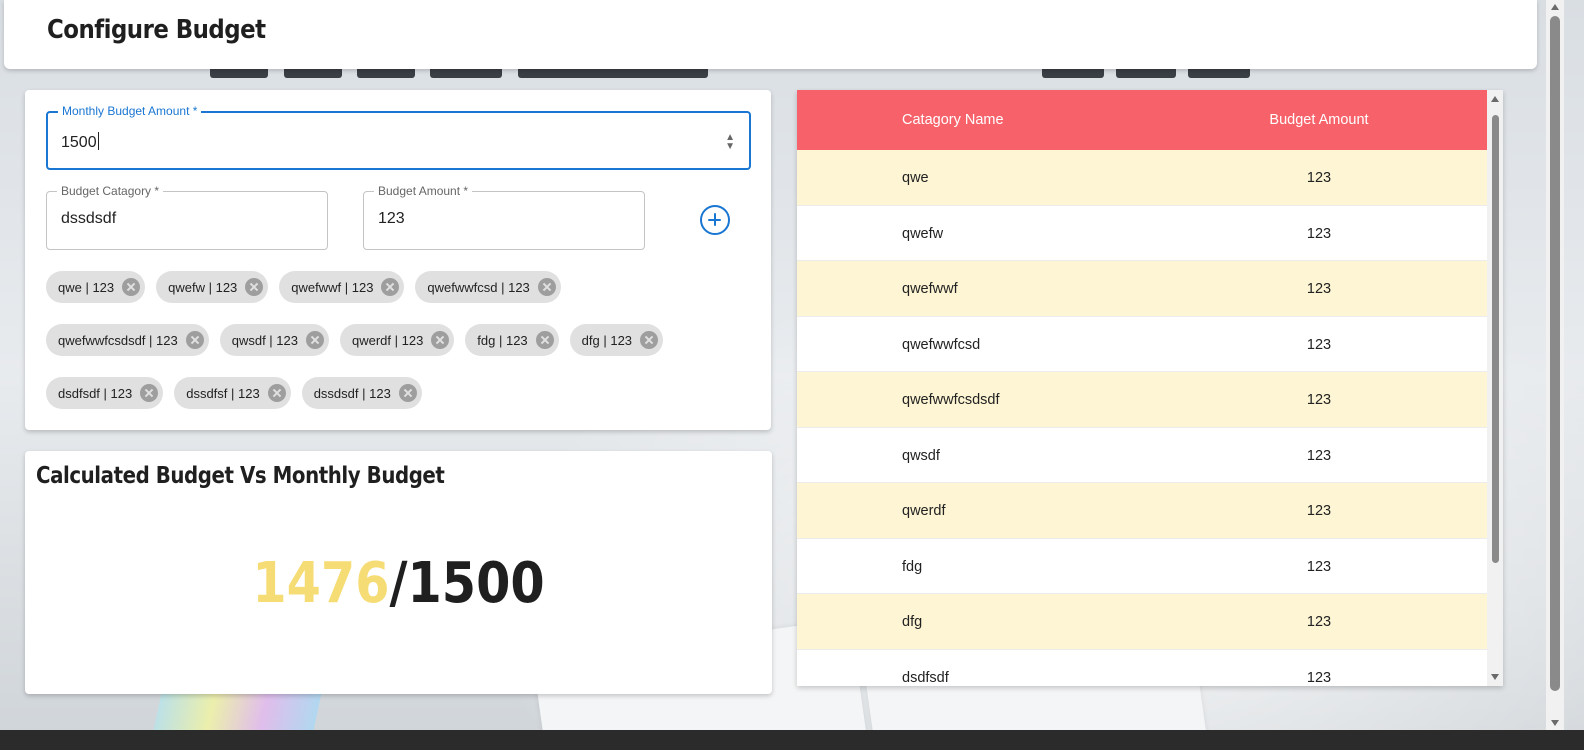 This screenshot has width=1584, height=750. Describe the element at coordinates (504, 217) in the screenshot. I see `budget-amount-field: Budget Amount * 123` at that location.